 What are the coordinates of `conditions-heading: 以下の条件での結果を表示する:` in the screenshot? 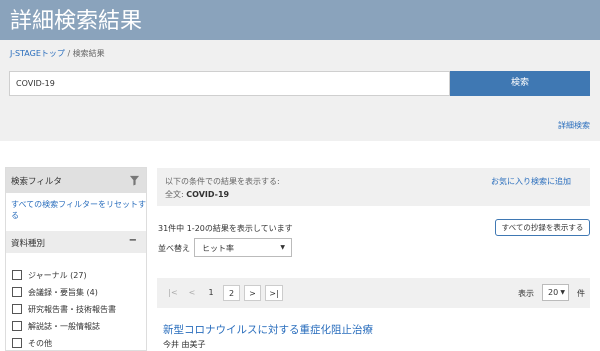 It's located at (222, 181).